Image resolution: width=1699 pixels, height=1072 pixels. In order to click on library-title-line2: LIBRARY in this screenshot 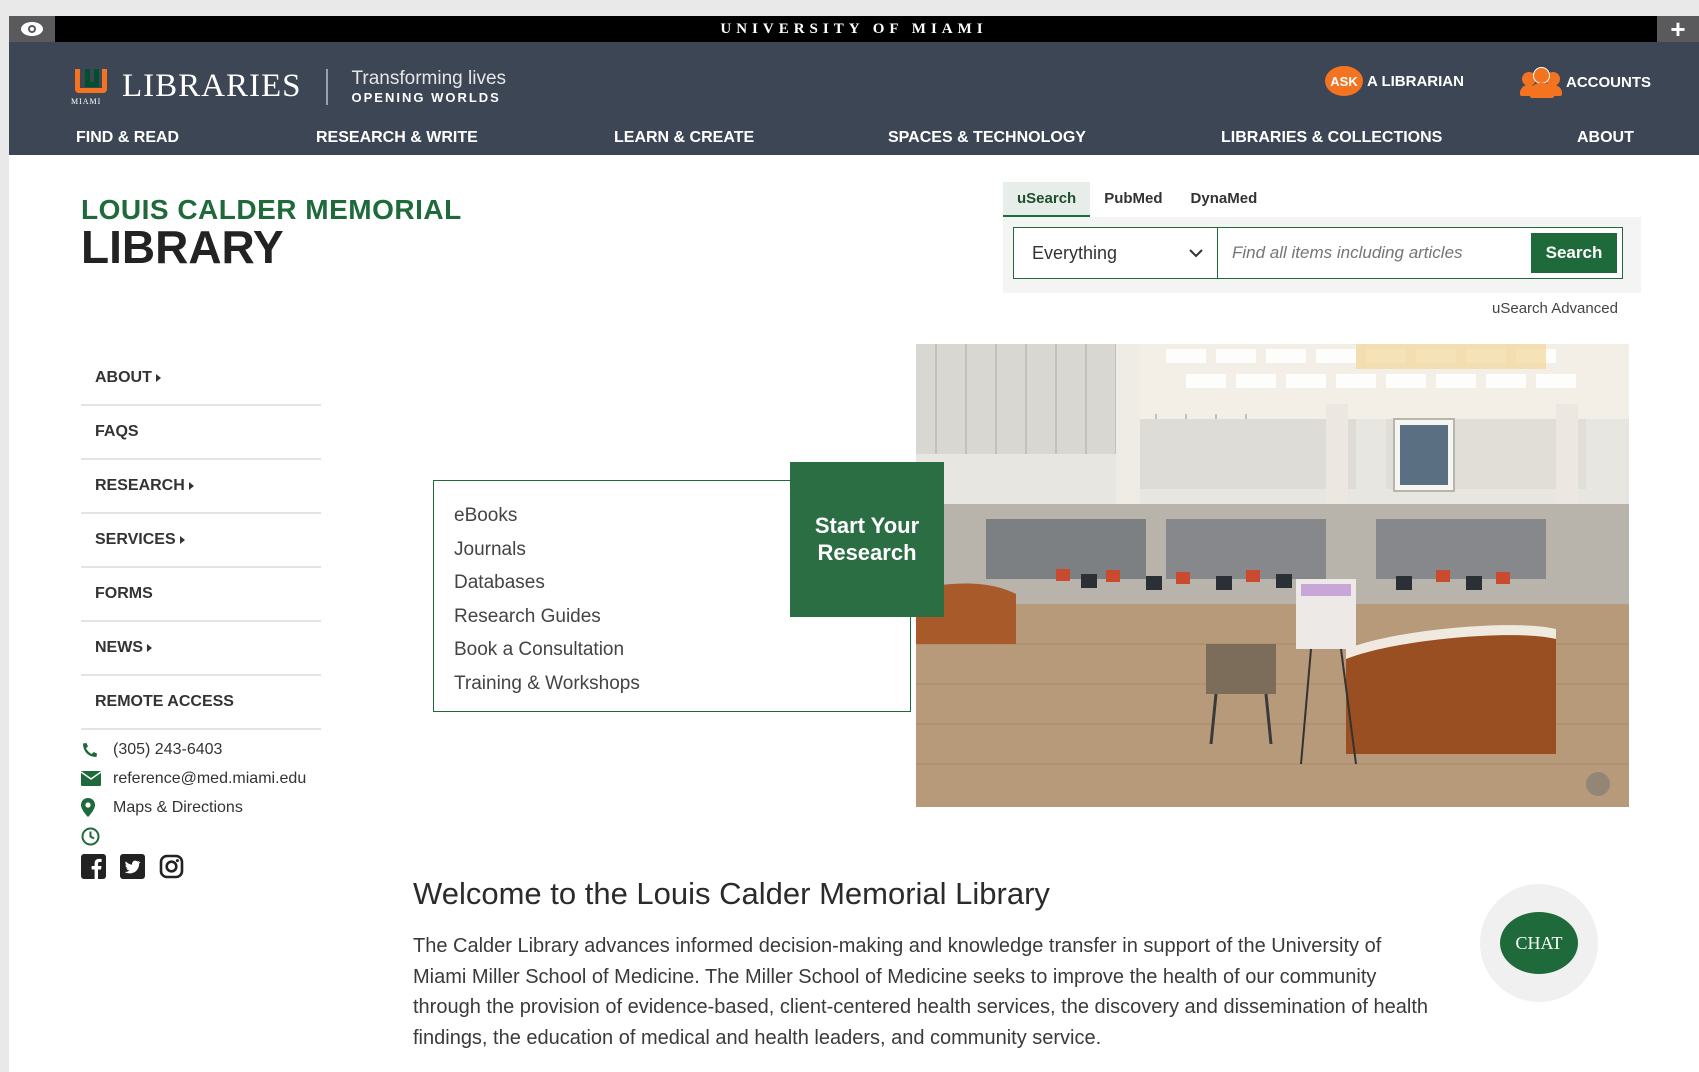, I will do `click(182, 247)`.